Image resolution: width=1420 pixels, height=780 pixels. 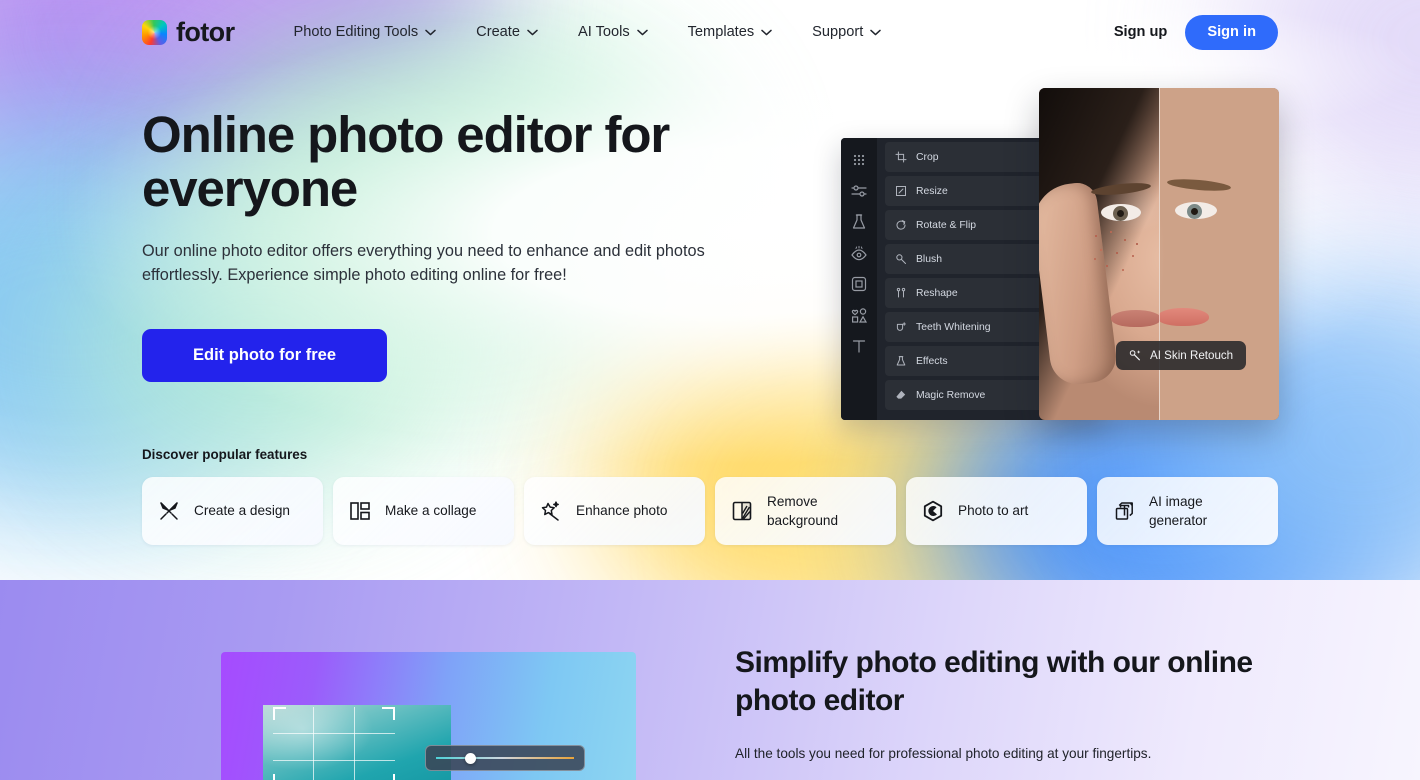 I want to click on ai-generate-icon, so click(x=1124, y=511).